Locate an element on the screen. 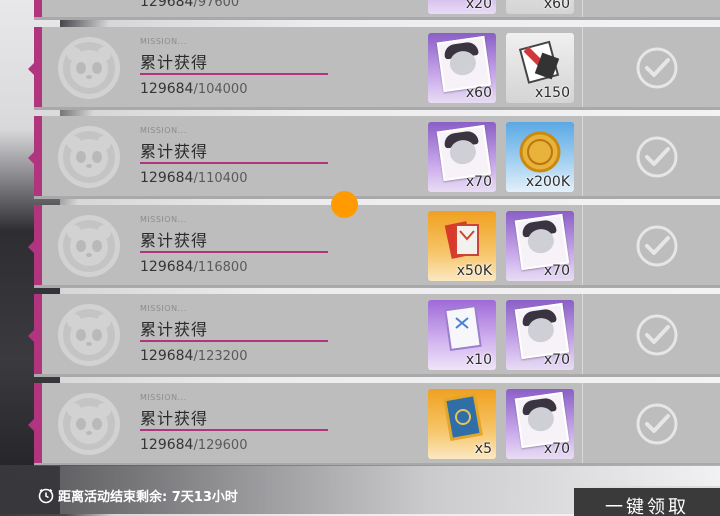  mission-progress: 129684/129600 is located at coordinates (193, 445).